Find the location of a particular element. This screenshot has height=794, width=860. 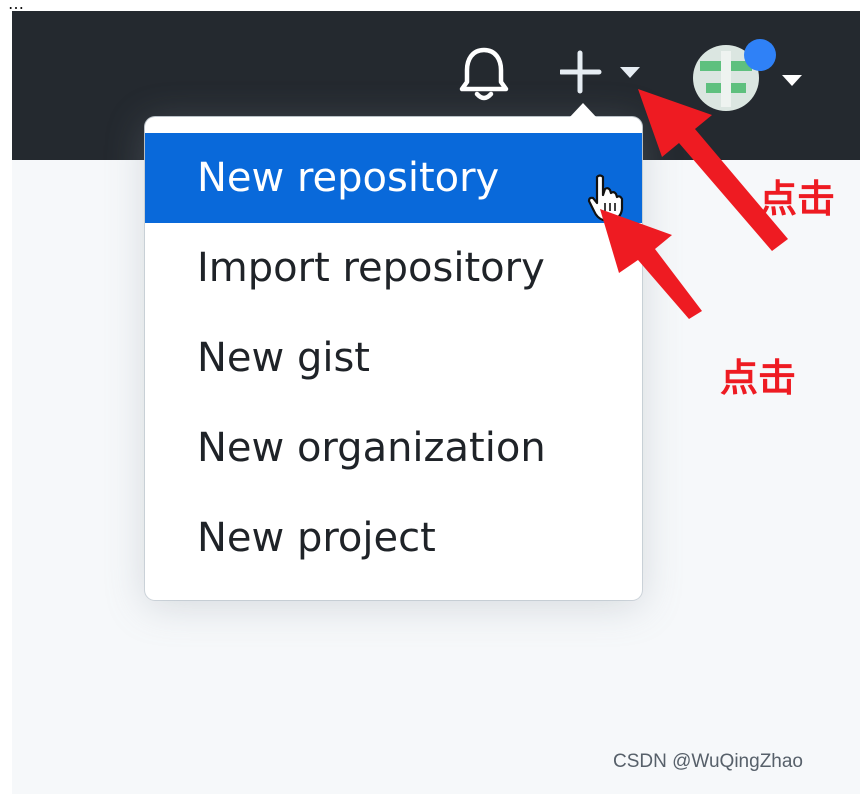

annotation-click-label-1: 点击 is located at coordinates (797, 199).